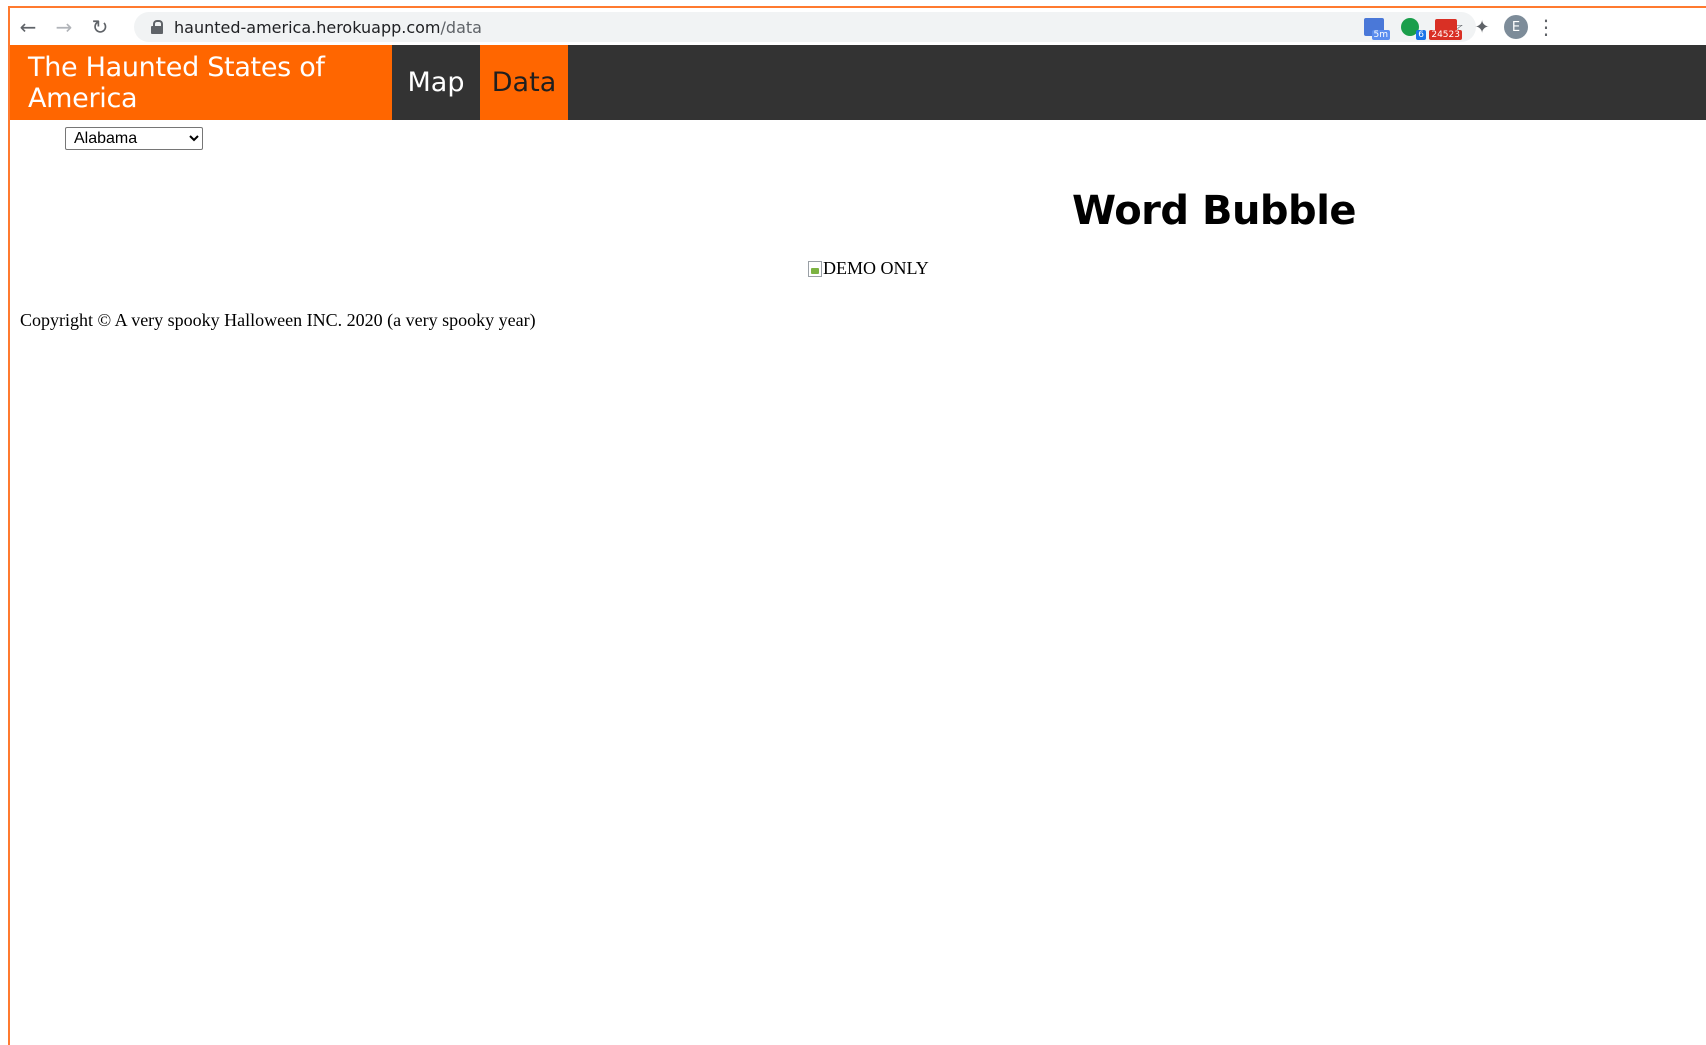 Image resolution: width=1706 pixels, height=1045 pixels. What do you see at coordinates (28, 27) in the screenshot?
I see `arrow-left-icon: ←` at bounding box center [28, 27].